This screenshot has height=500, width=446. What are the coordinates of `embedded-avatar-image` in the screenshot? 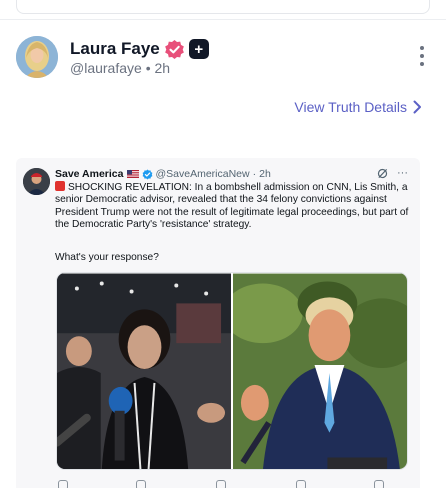 It's located at (36, 181).